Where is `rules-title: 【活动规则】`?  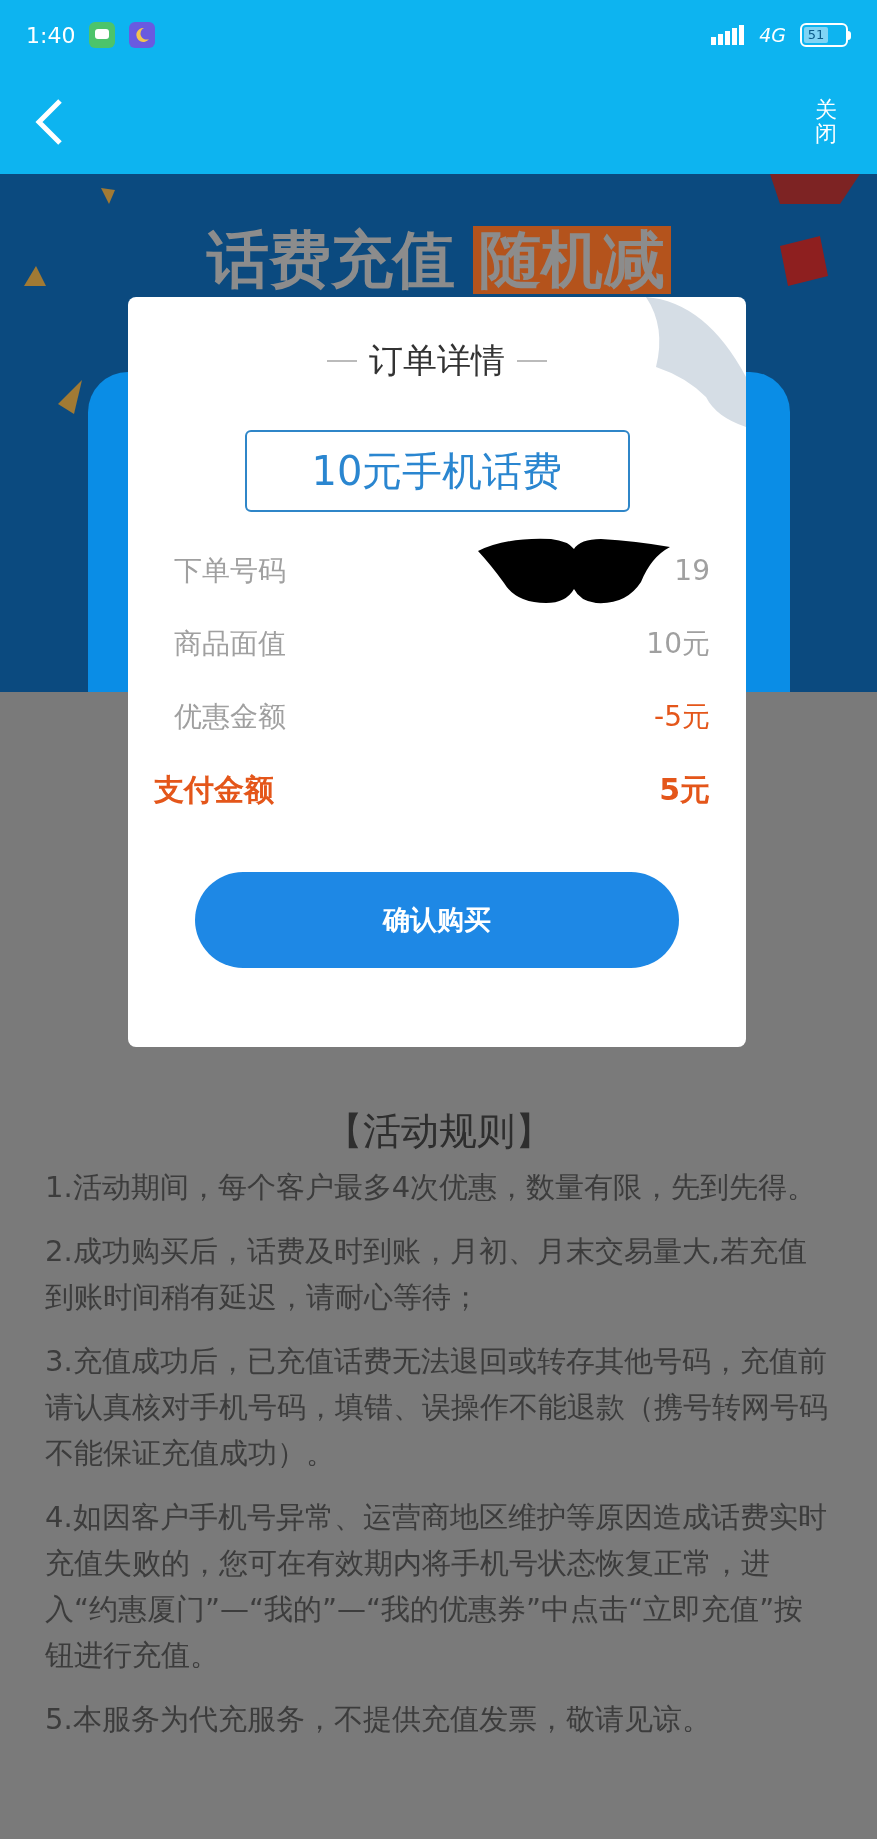 rules-title: 【活动规则】 is located at coordinates (438, 1131).